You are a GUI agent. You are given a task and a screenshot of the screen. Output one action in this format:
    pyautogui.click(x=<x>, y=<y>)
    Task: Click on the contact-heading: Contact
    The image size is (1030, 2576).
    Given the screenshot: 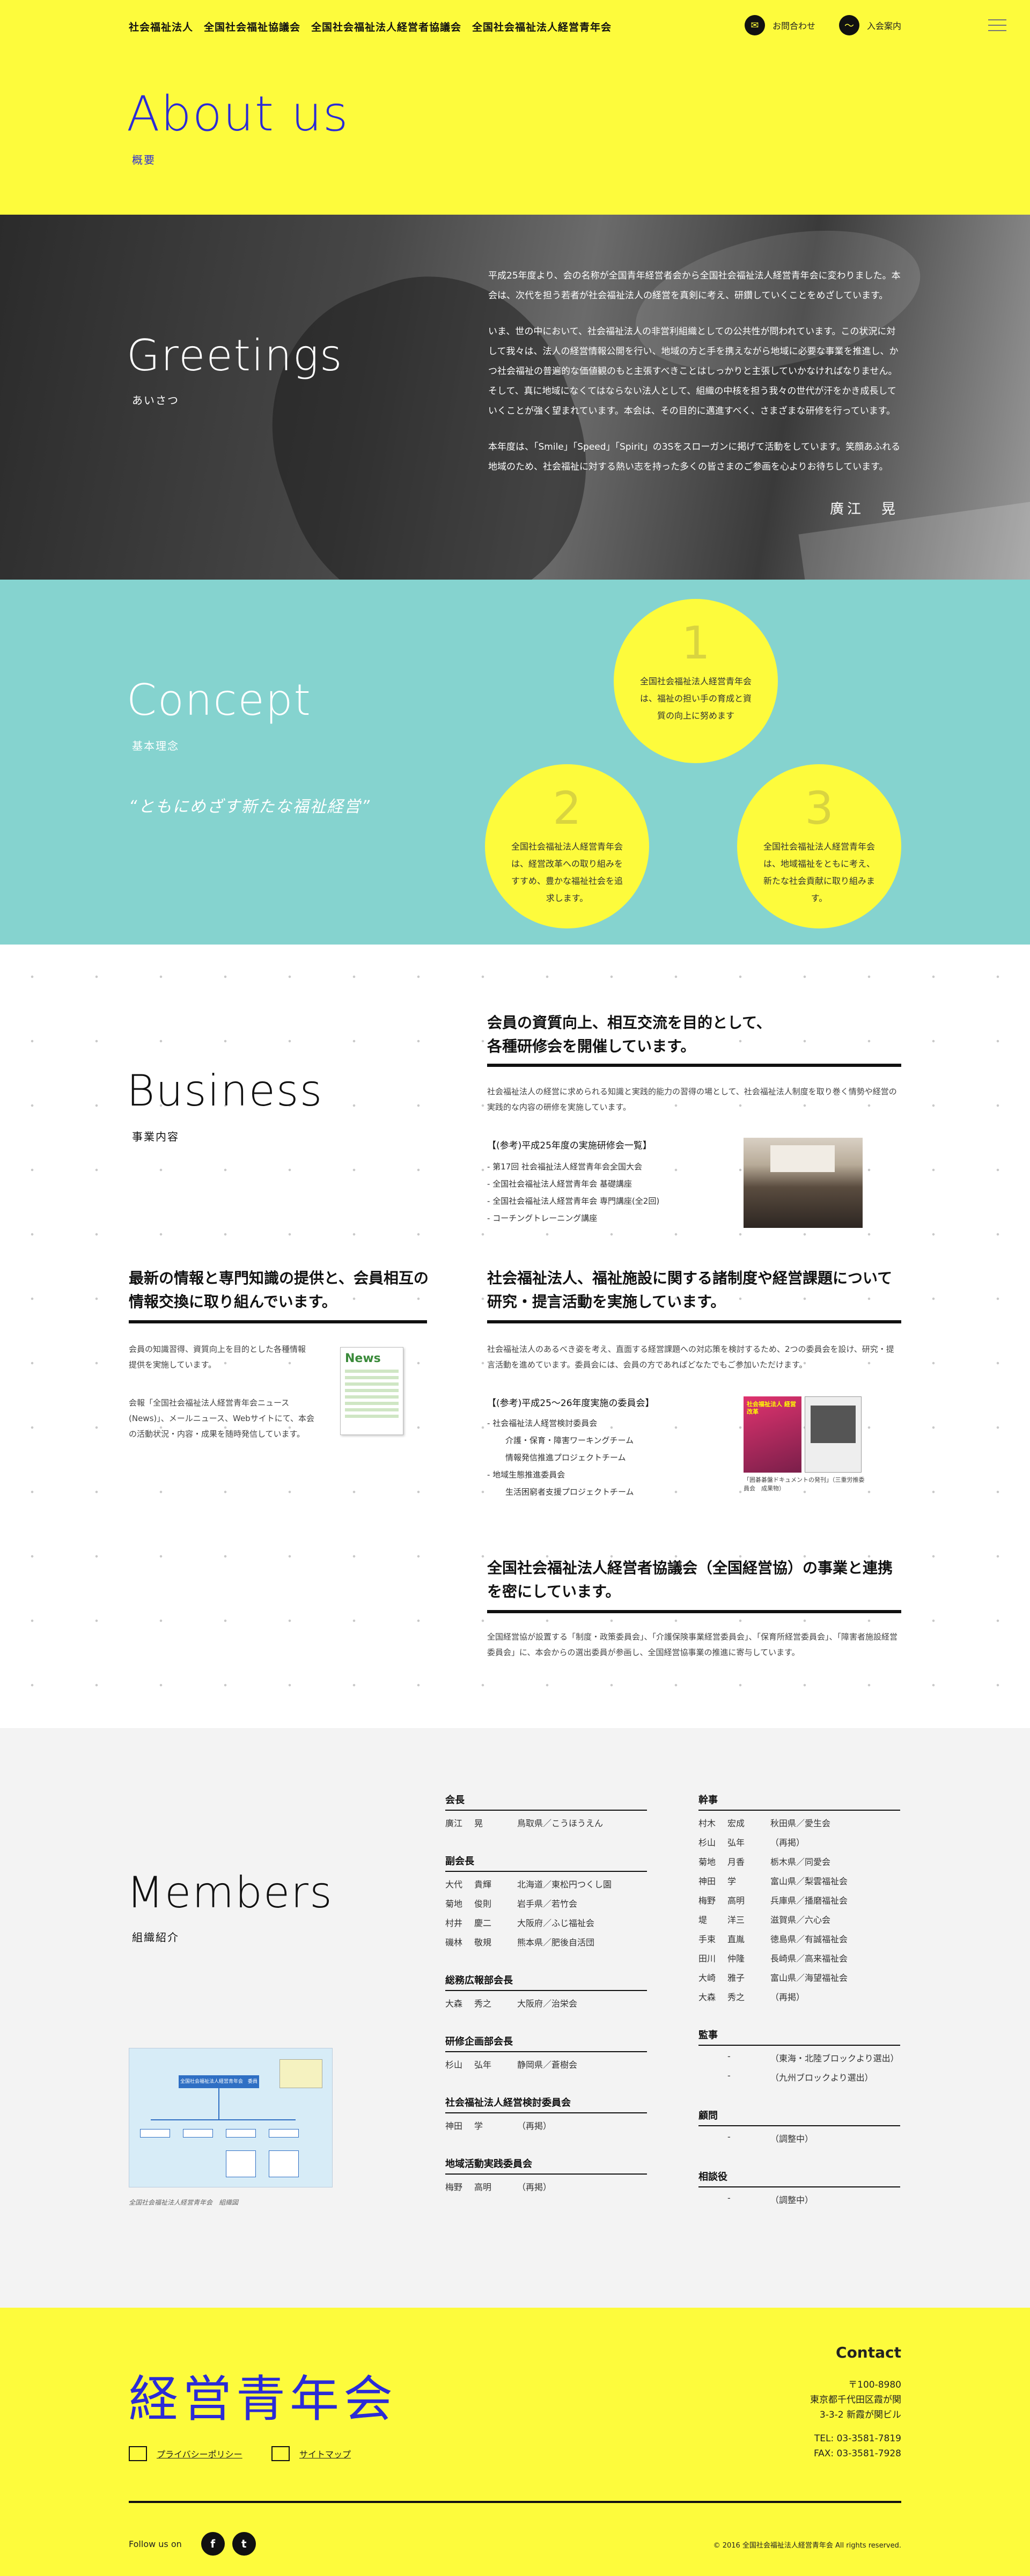 What is the action you would take?
    pyautogui.click(x=869, y=2352)
    